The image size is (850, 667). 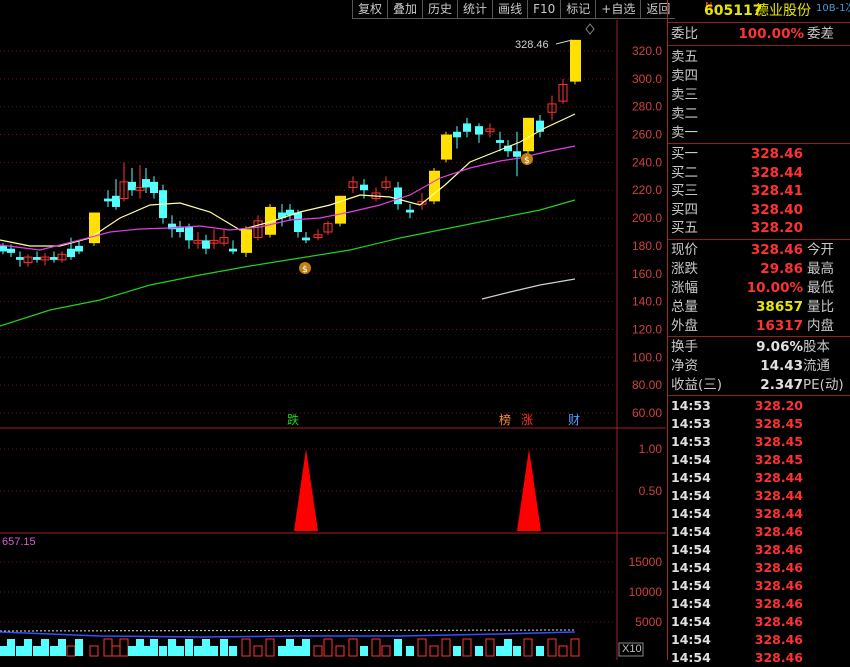 What do you see at coordinates (370, 9) in the screenshot?
I see `toolbar-button: 复权` at bounding box center [370, 9].